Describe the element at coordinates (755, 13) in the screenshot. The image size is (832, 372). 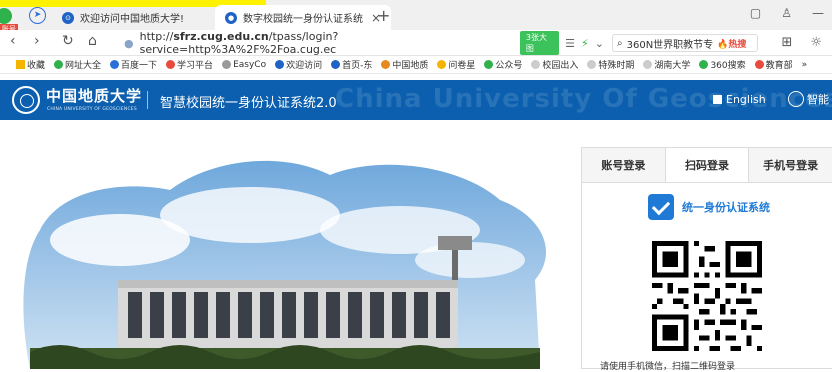
I see `restore-icon: ▢` at that location.